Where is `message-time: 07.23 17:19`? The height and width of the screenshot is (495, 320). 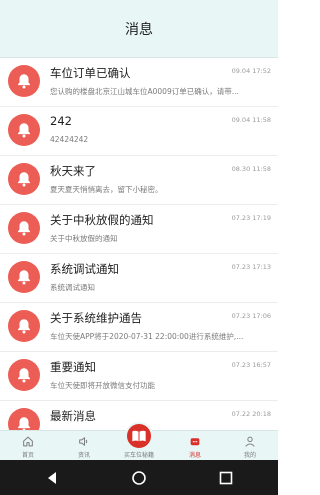 message-time: 07.23 17:19 is located at coordinates (251, 218).